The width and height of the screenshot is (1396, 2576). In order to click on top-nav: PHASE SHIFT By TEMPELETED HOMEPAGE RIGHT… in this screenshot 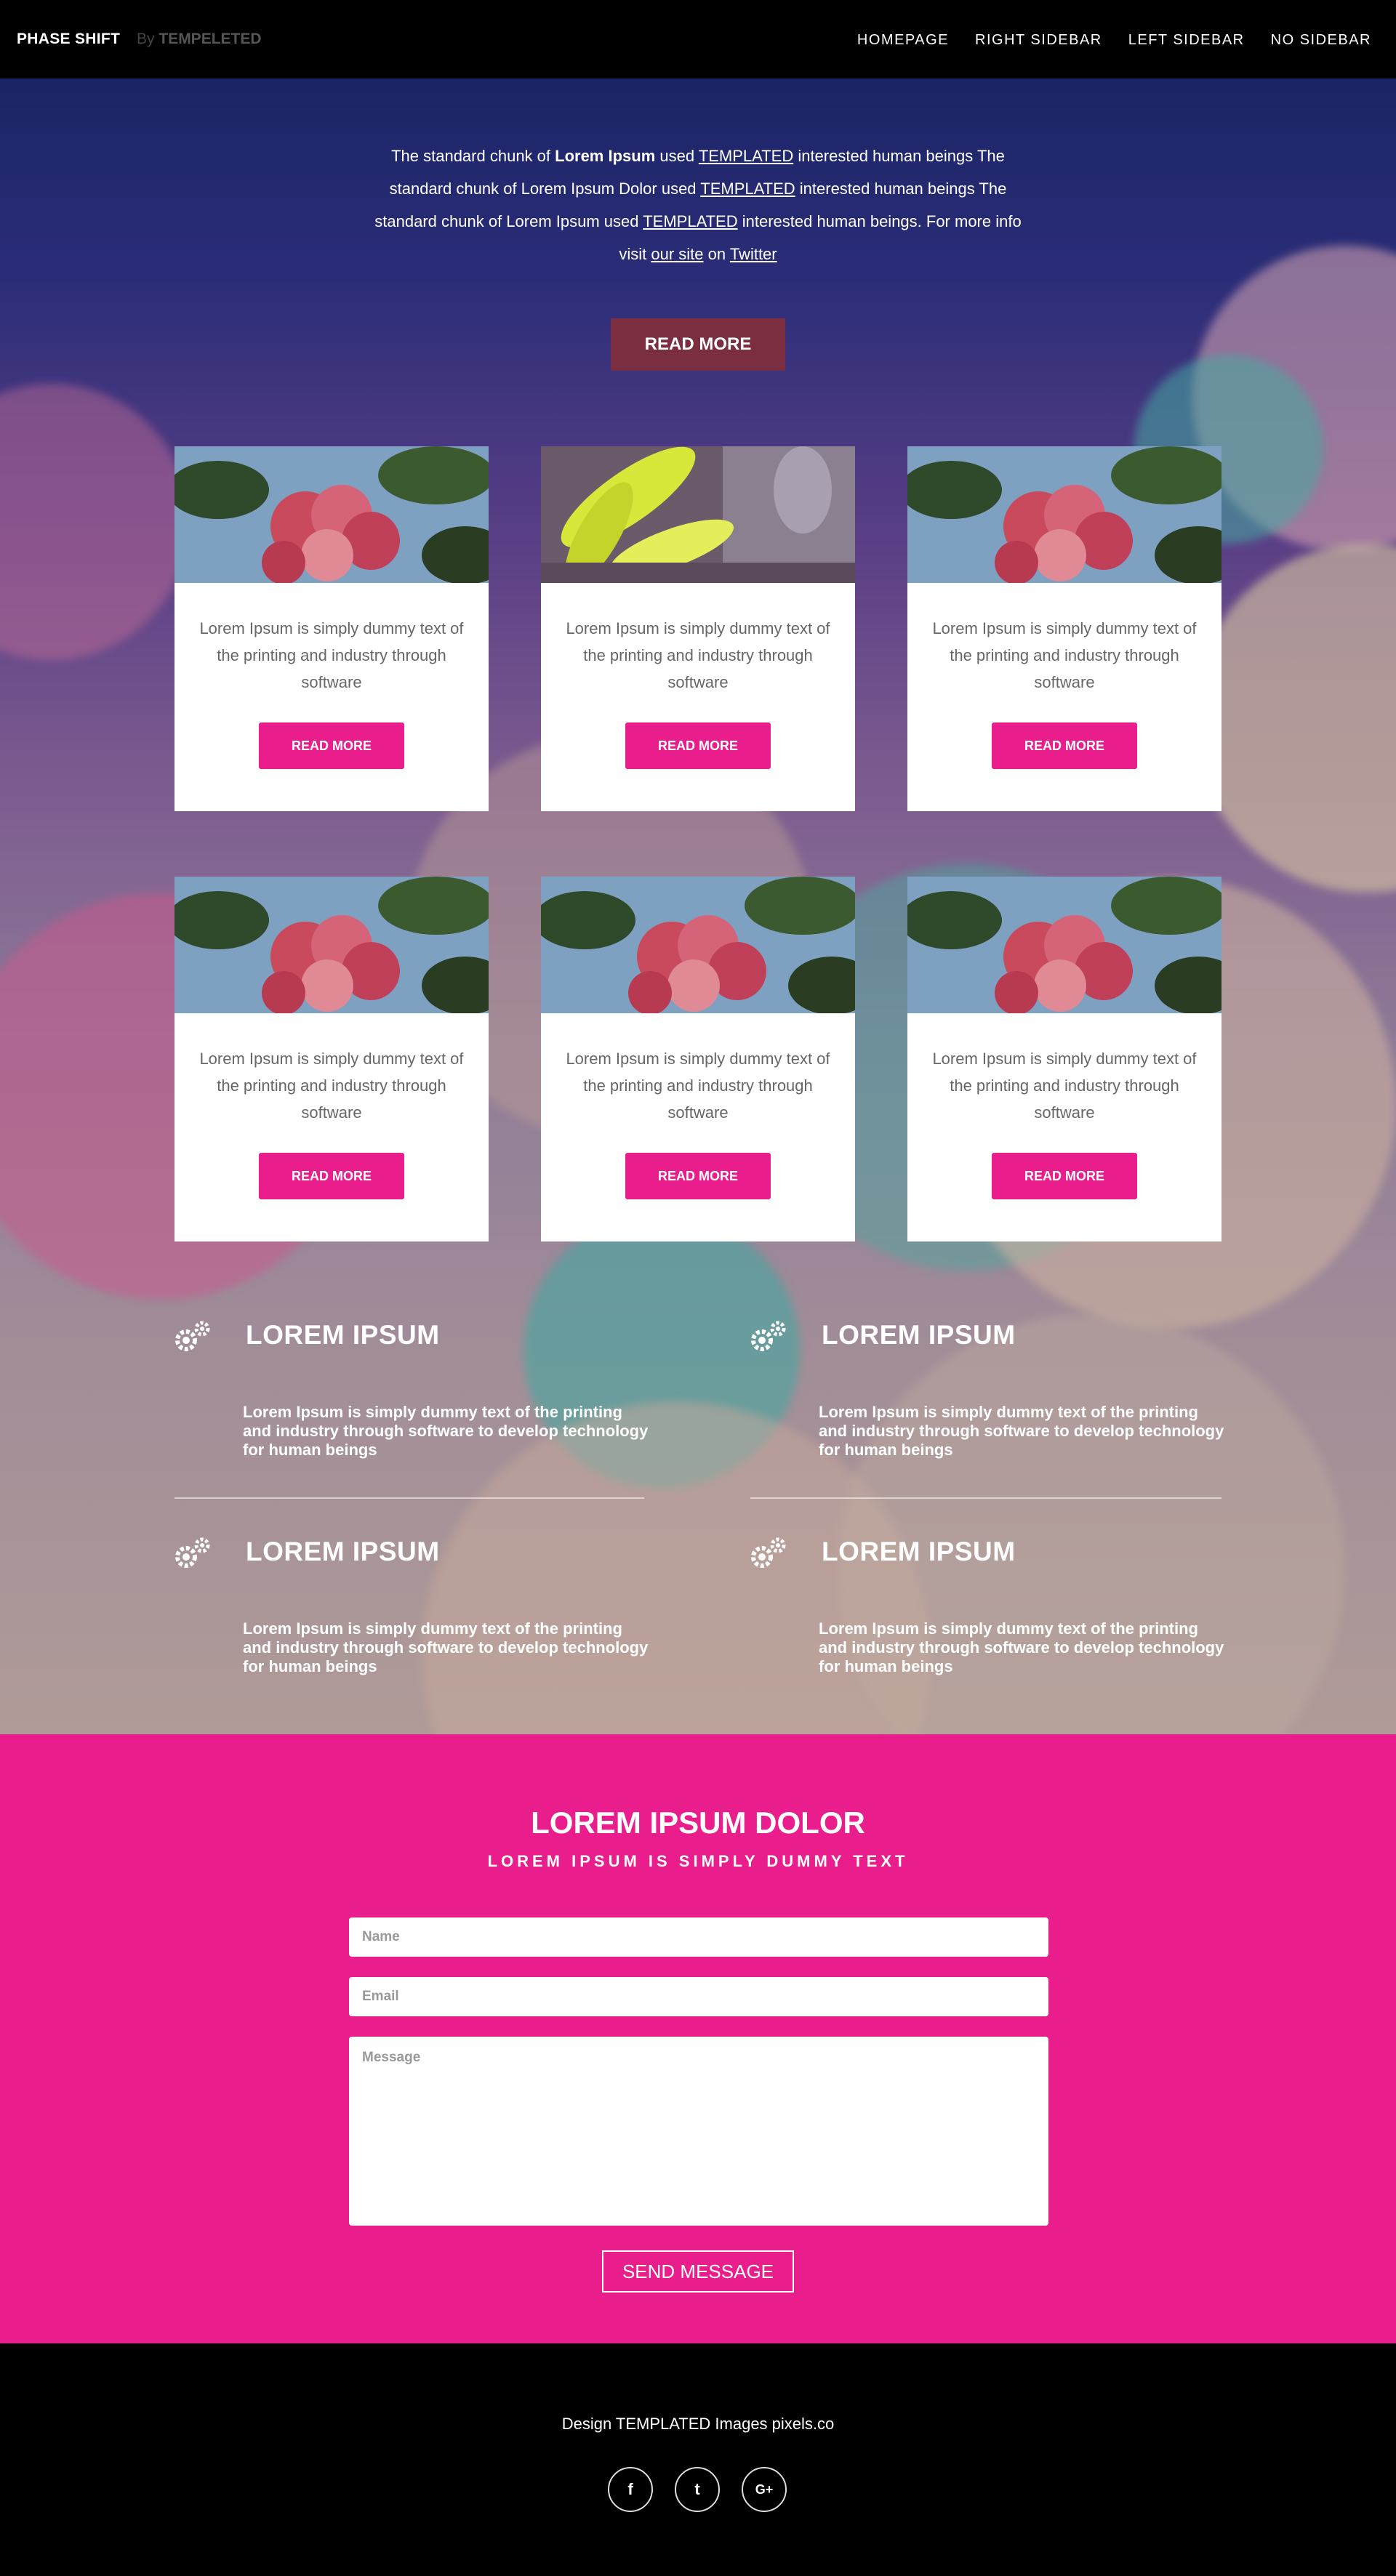, I will do `click(698, 39)`.